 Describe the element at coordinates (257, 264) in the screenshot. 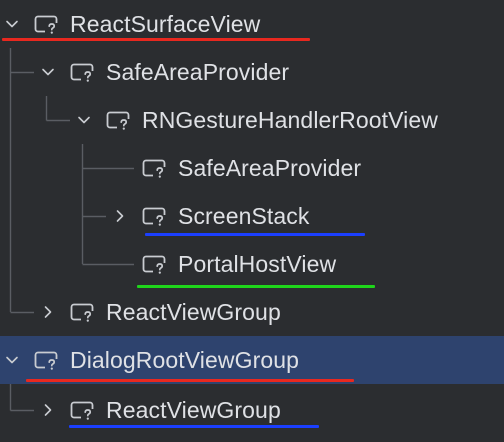

I see `node-label: PortalHostView` at that location.